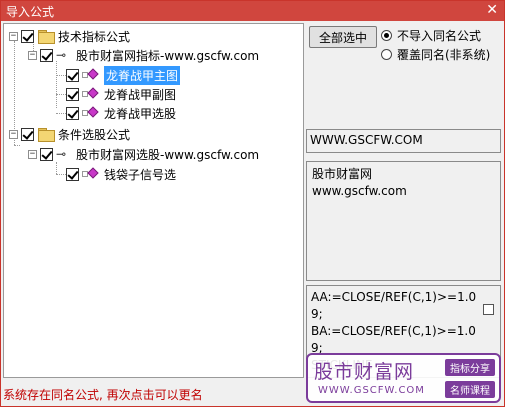 This screenshot has width=505, height=407. I want to click on tree-item-stock-selector: 龙脊战甲选股, so click(119, 113).